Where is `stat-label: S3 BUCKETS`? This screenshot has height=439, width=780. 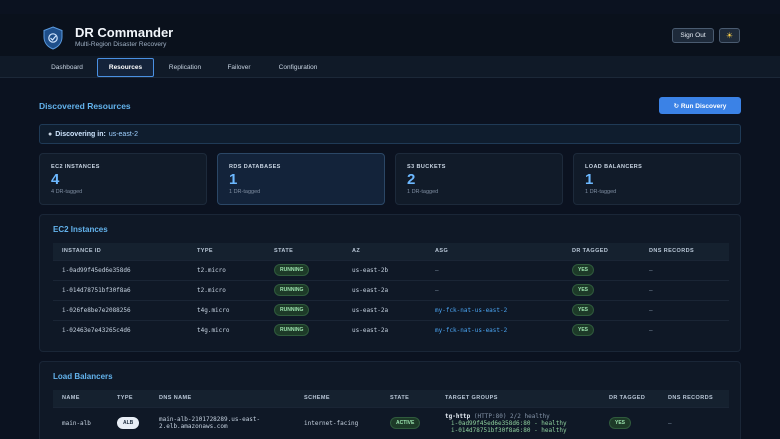 stat-label: S3 BUCKETS is located at coordinates (426, 167).